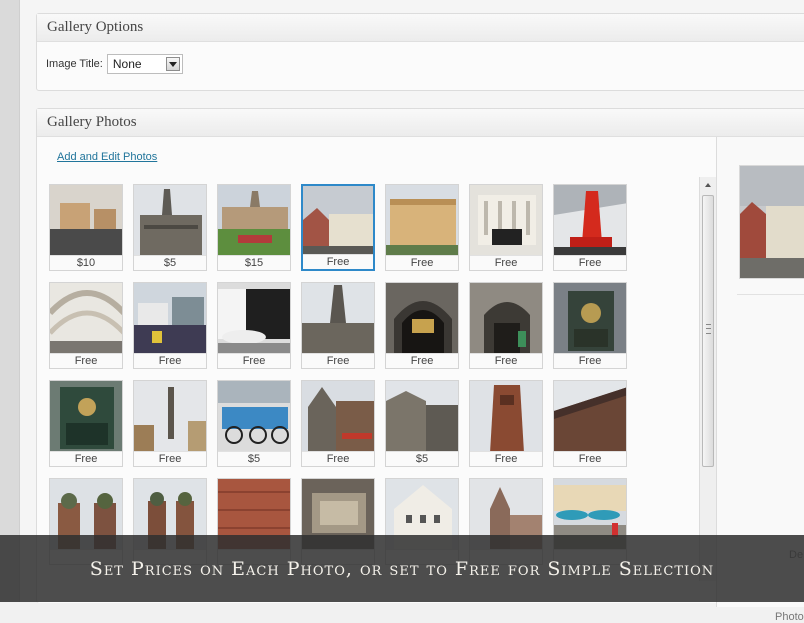 This screenshot has width=804, height=623. Describe the element at coordinates (127, 64) in the screenshot. I see `image-title-value: None` at that location.